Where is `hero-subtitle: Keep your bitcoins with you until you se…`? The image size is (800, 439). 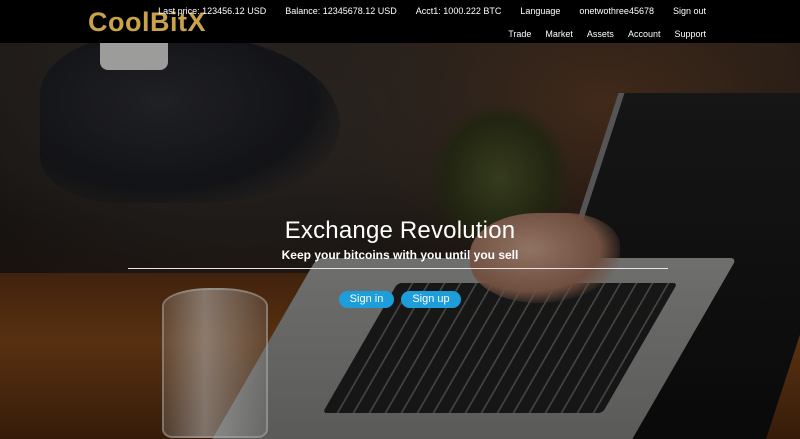 hero-subtitle: Keep your bitcoins with you until you se… is located at coordinates (400, 255).